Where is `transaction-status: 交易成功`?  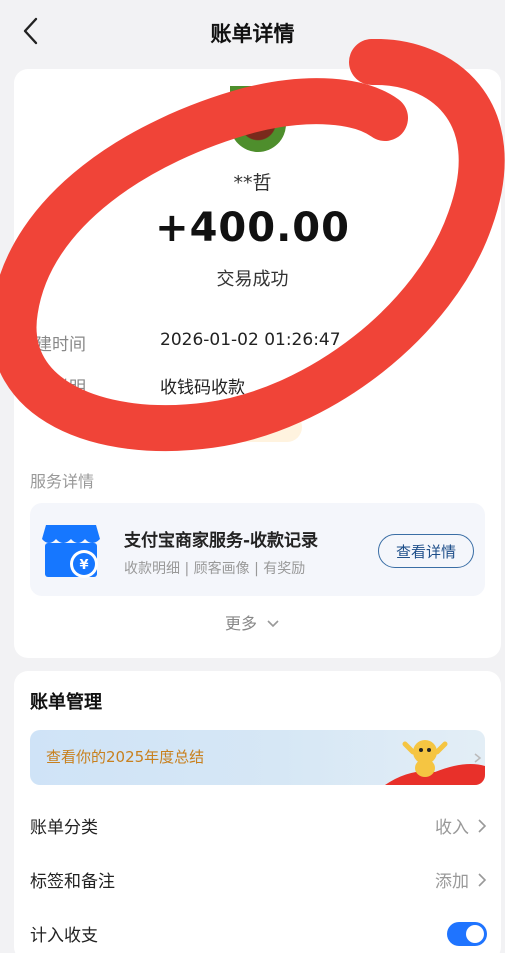 transaction-status: 交易成功 is located at coordinates (252, 279).